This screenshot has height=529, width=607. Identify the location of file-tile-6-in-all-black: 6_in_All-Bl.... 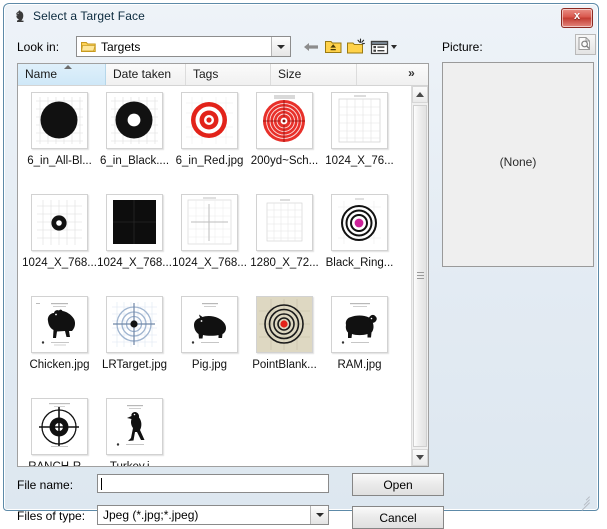
(59, 129).